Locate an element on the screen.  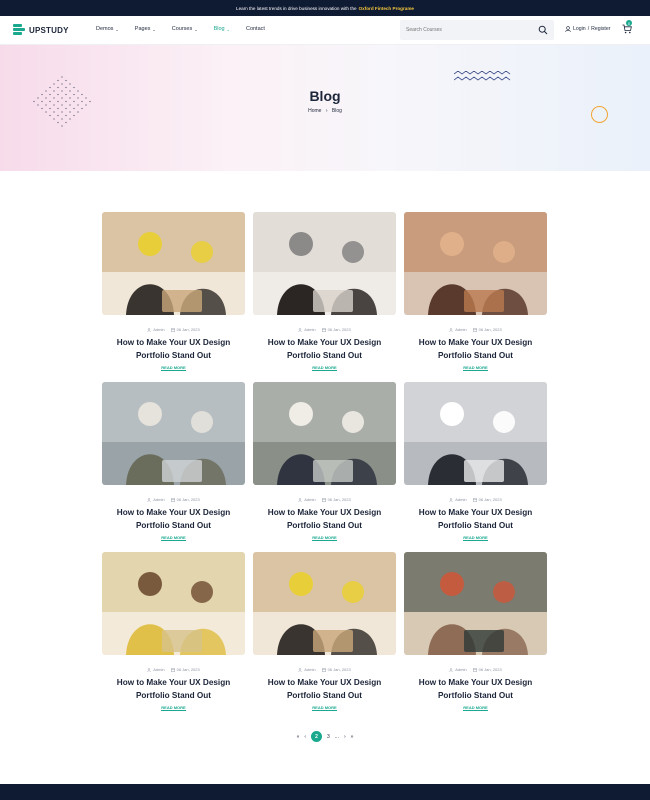
page-title: Blog is located at coordinates (325, 96).